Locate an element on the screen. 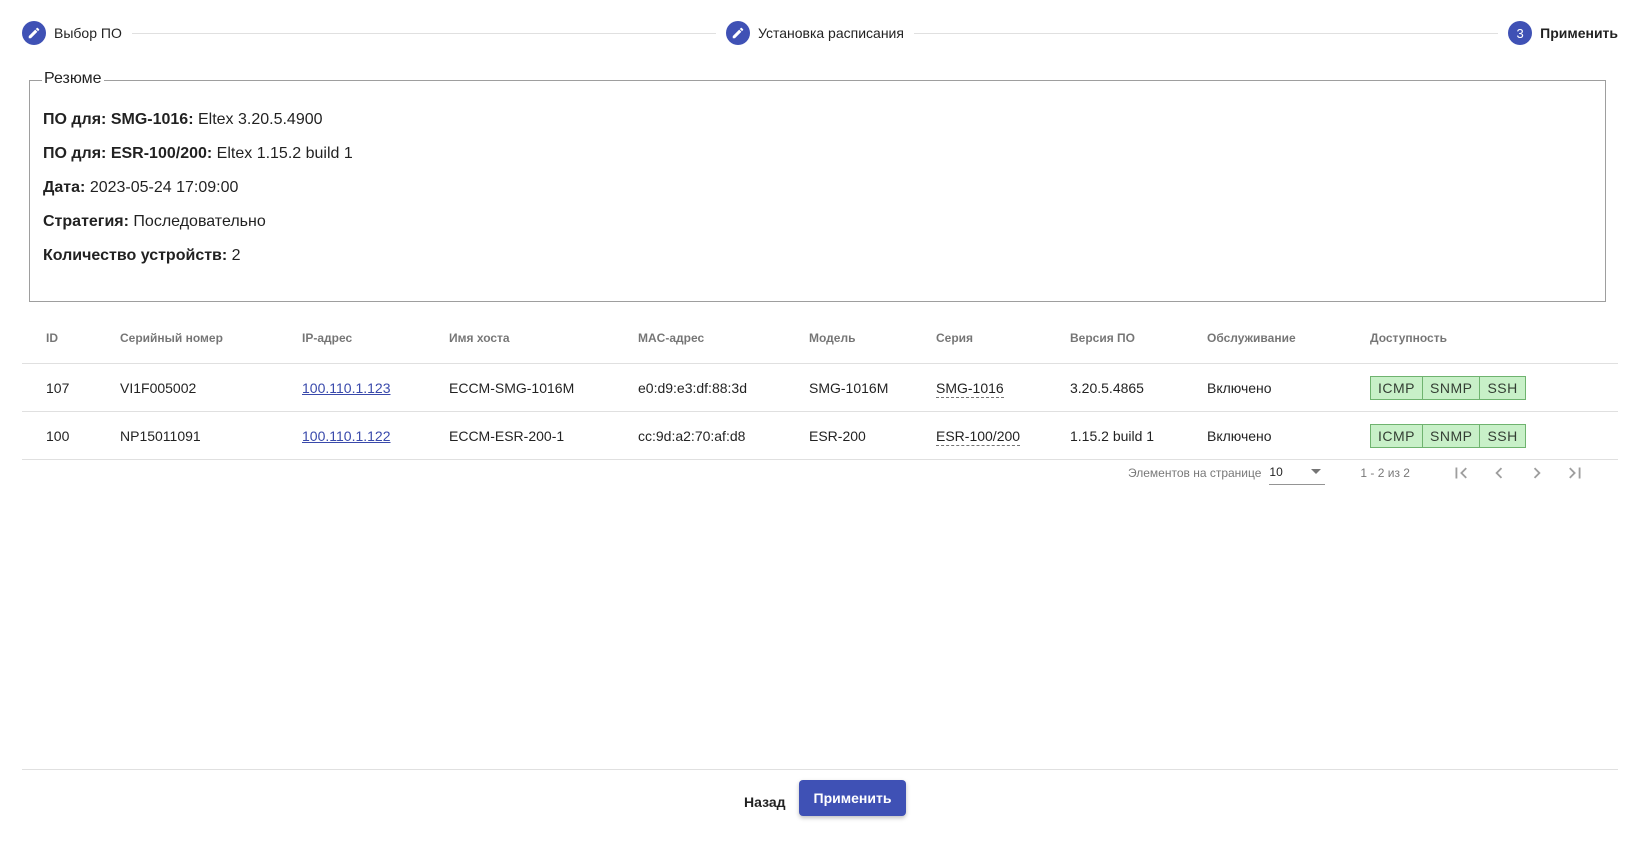  step-software-select: Выбор ПО is located at coordinates (72, 33).